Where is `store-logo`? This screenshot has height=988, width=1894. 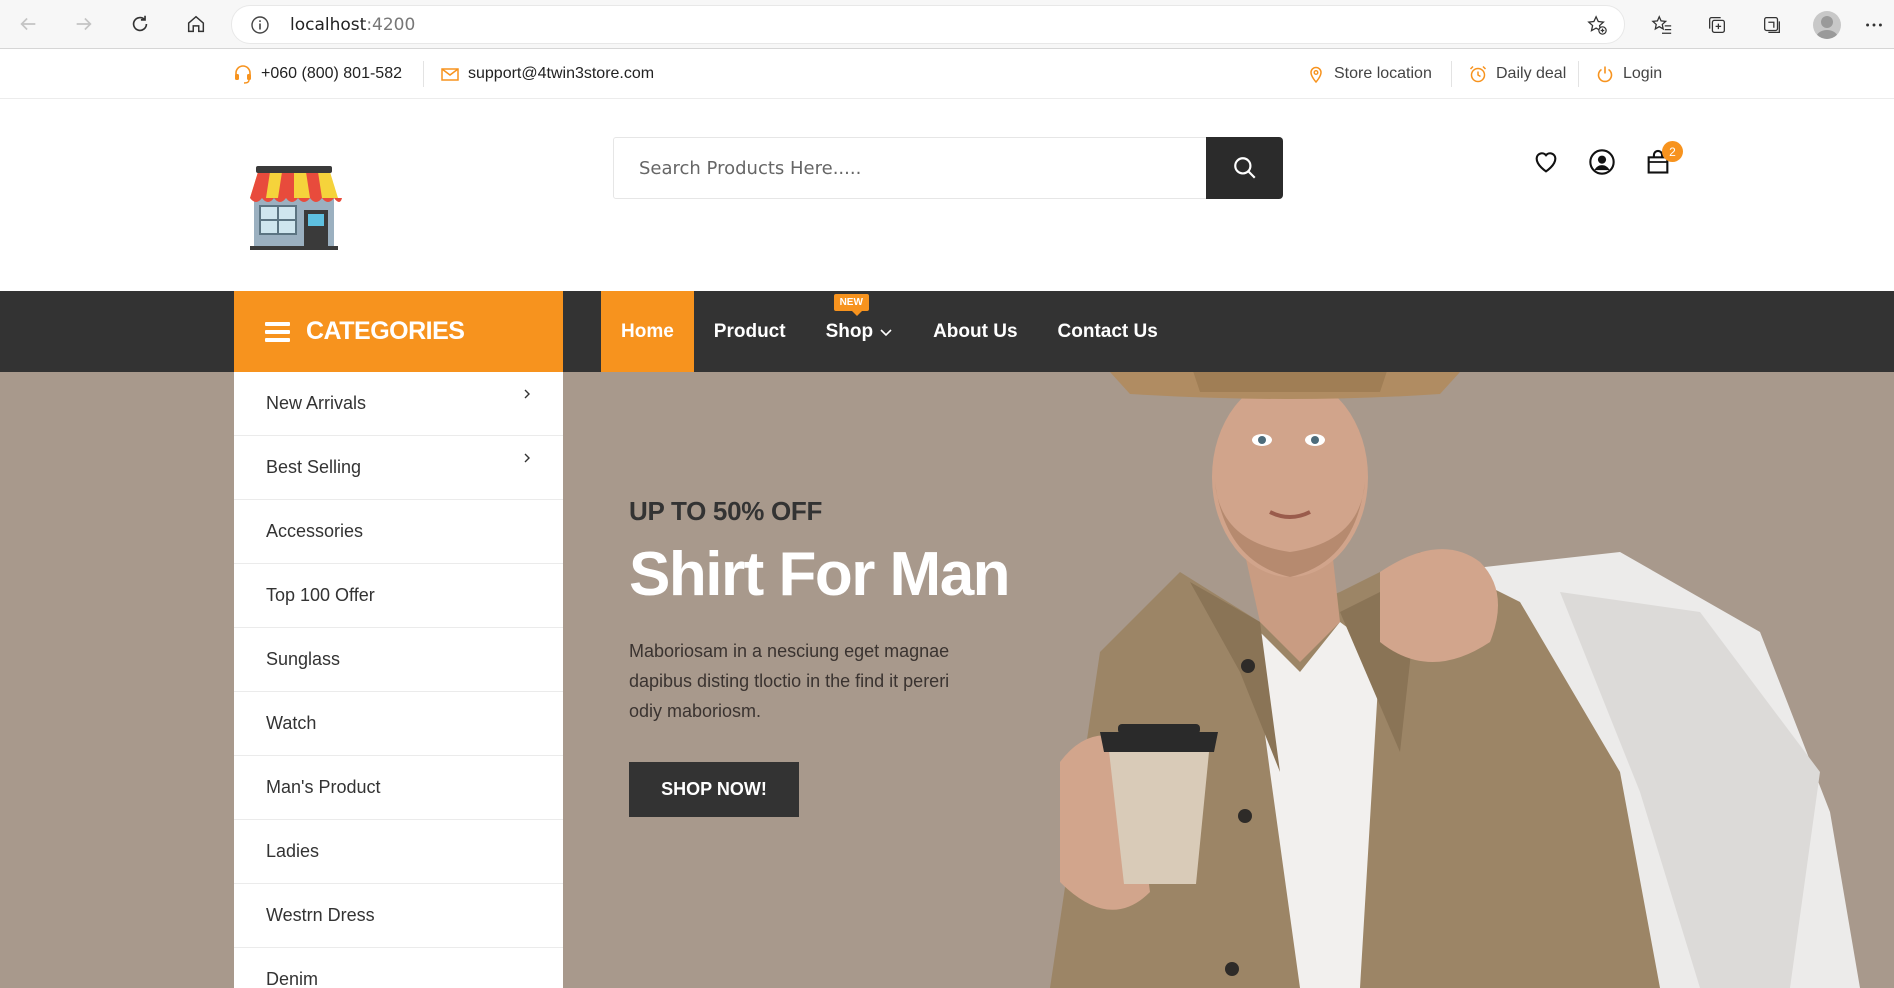 store-logo is located at coordinates (294, 209).